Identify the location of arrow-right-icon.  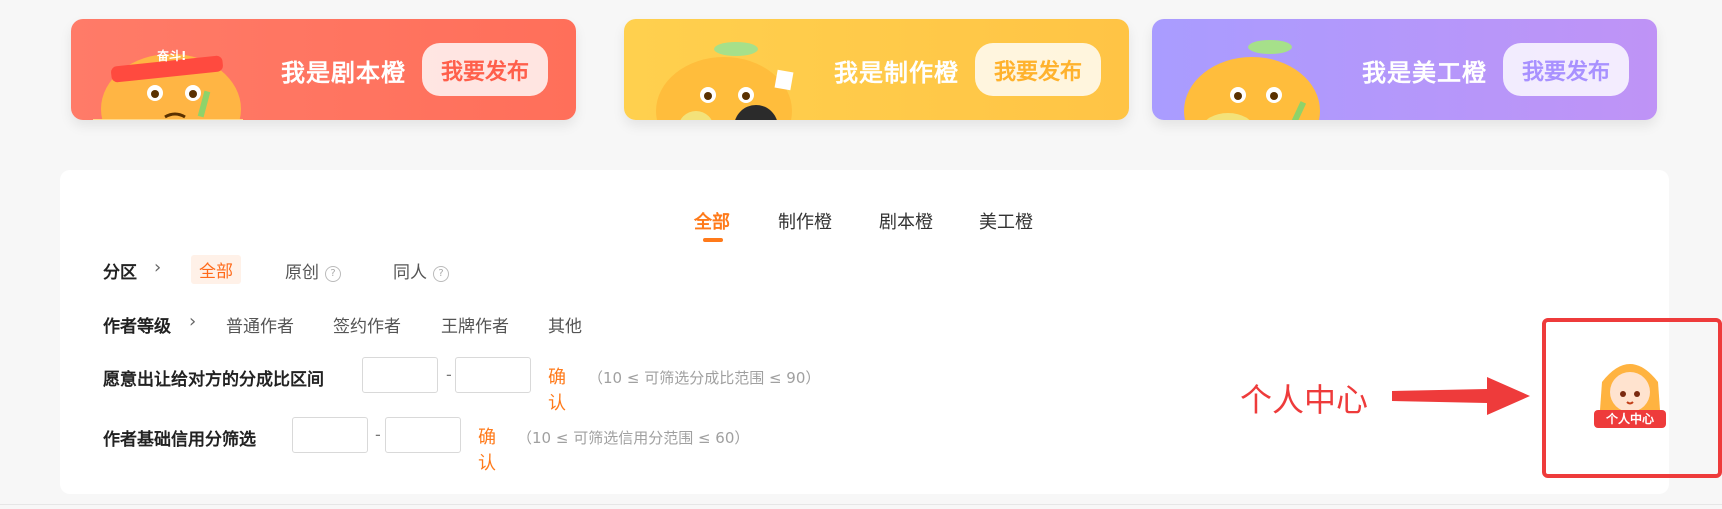
(1461, 396).